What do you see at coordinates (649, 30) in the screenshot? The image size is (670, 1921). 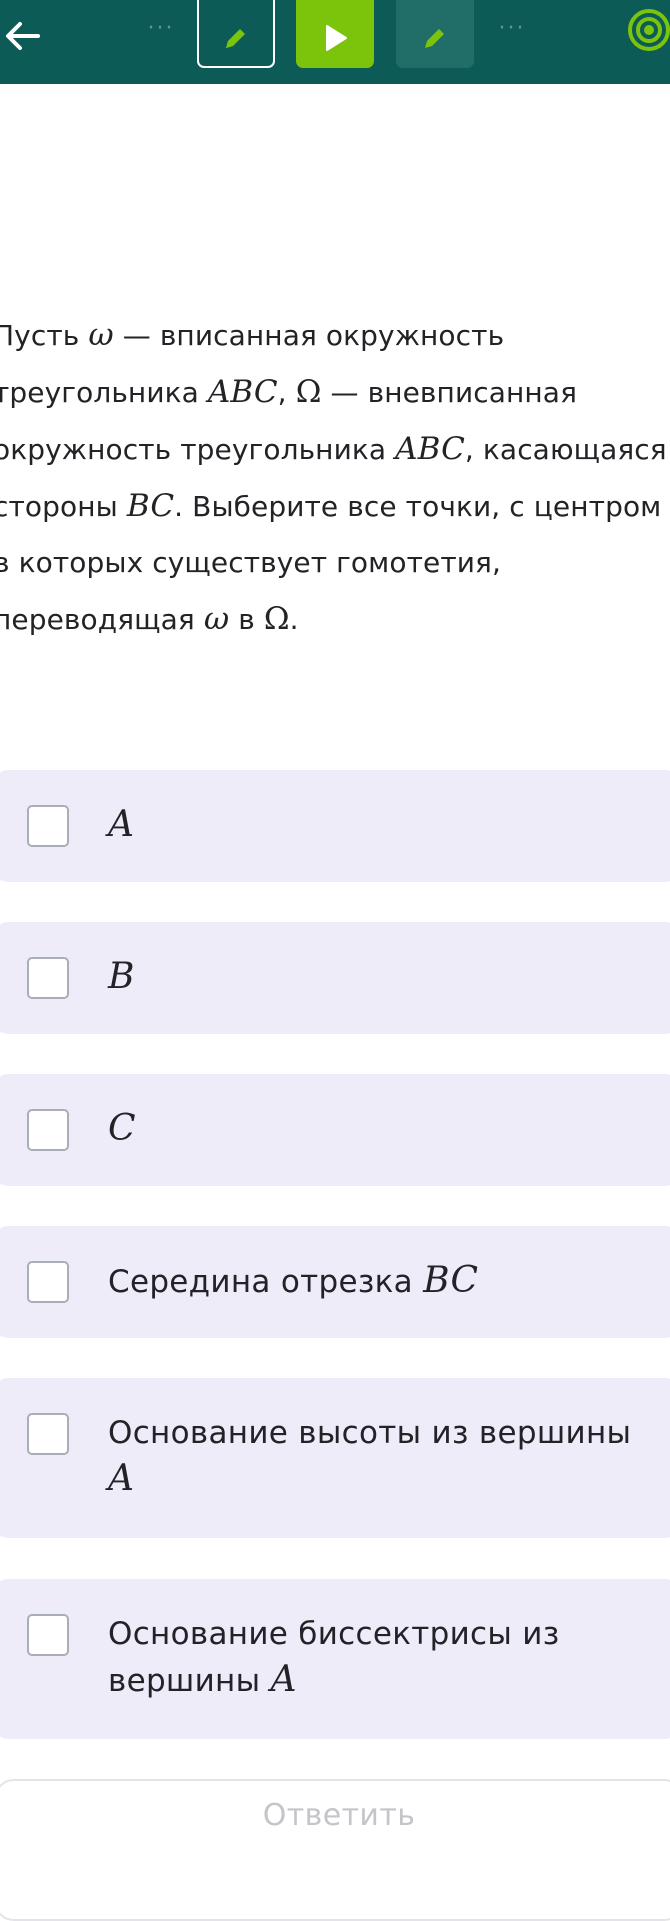 I see `target-icon` at bounding box center [649, 30].